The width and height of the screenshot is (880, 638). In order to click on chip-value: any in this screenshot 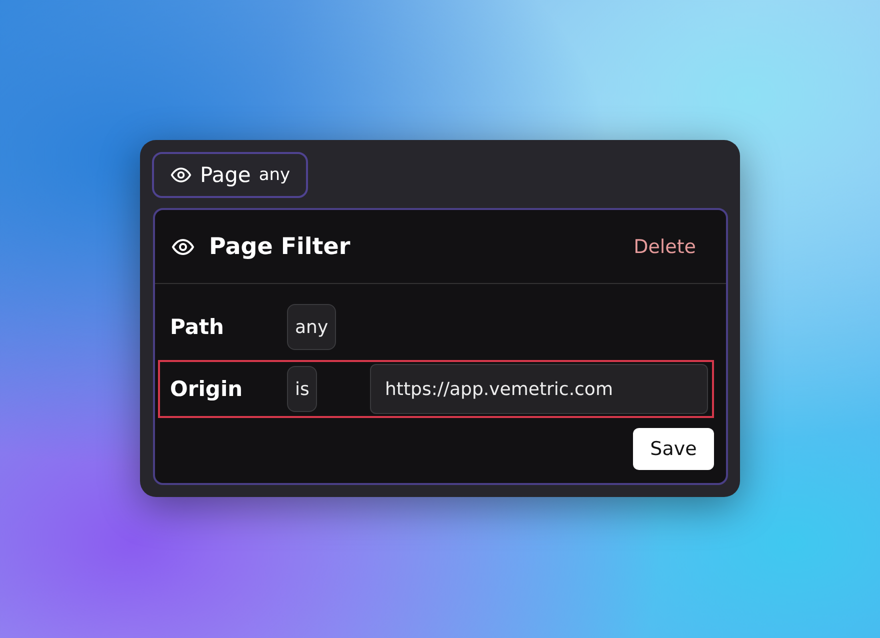, I will do `click(274, 175)`.